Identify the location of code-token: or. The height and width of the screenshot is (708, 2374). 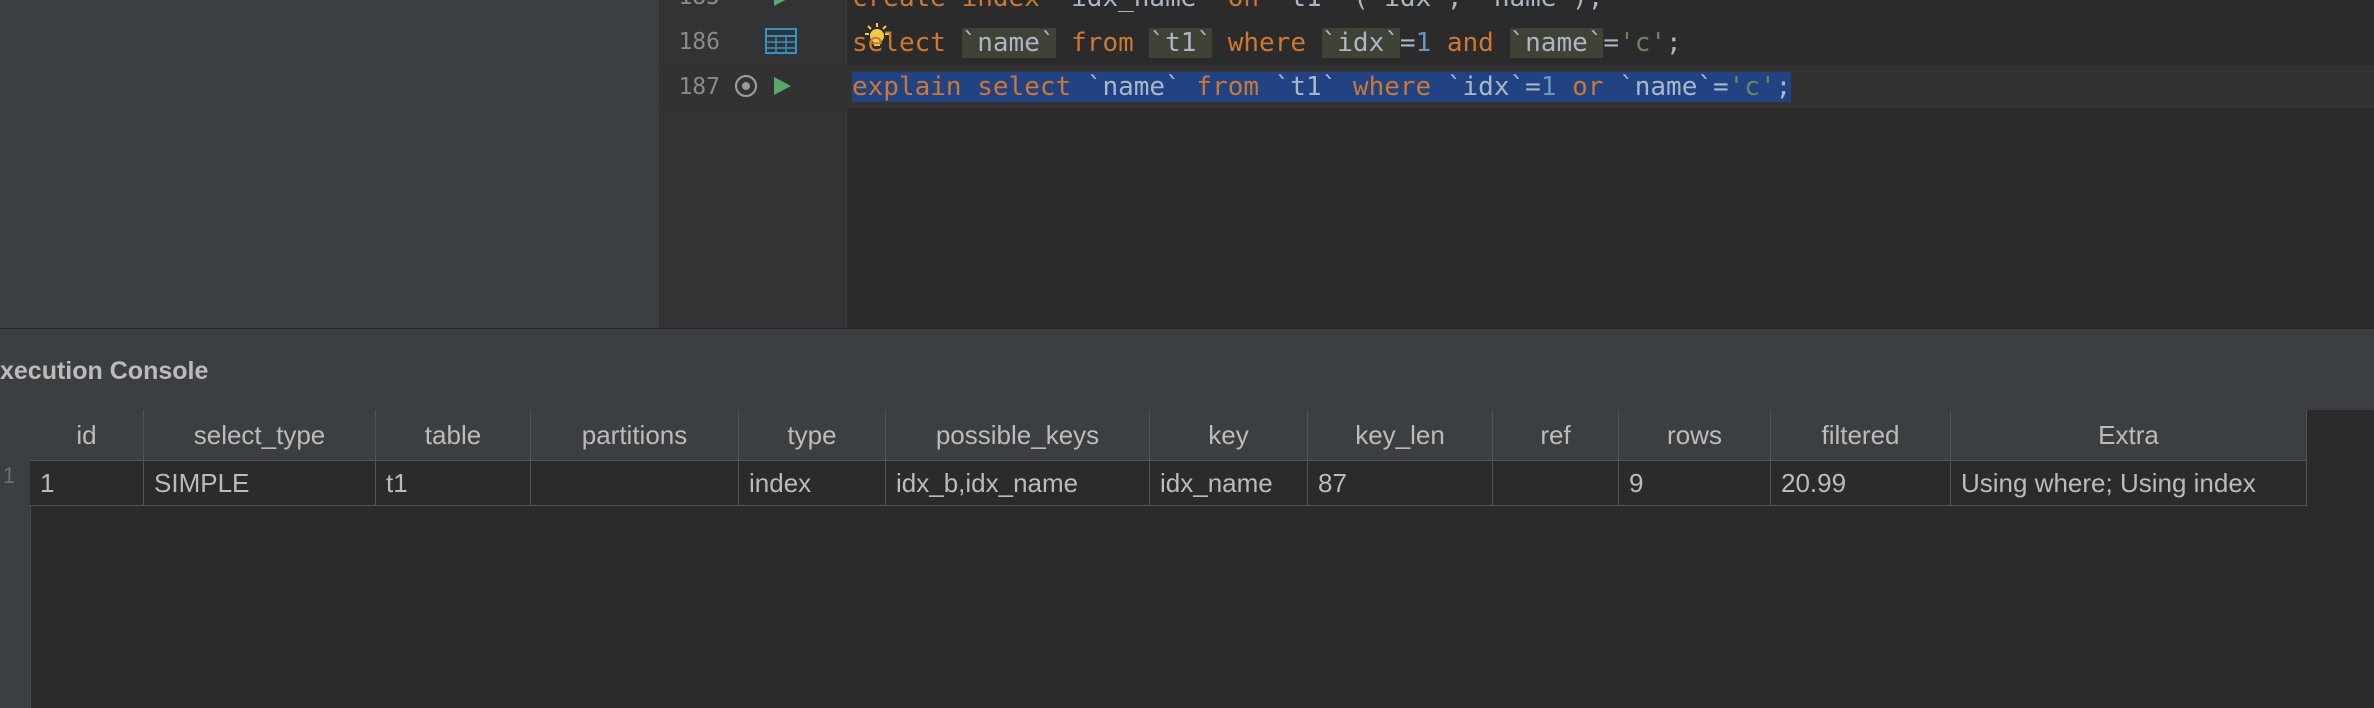
(1588, 87).